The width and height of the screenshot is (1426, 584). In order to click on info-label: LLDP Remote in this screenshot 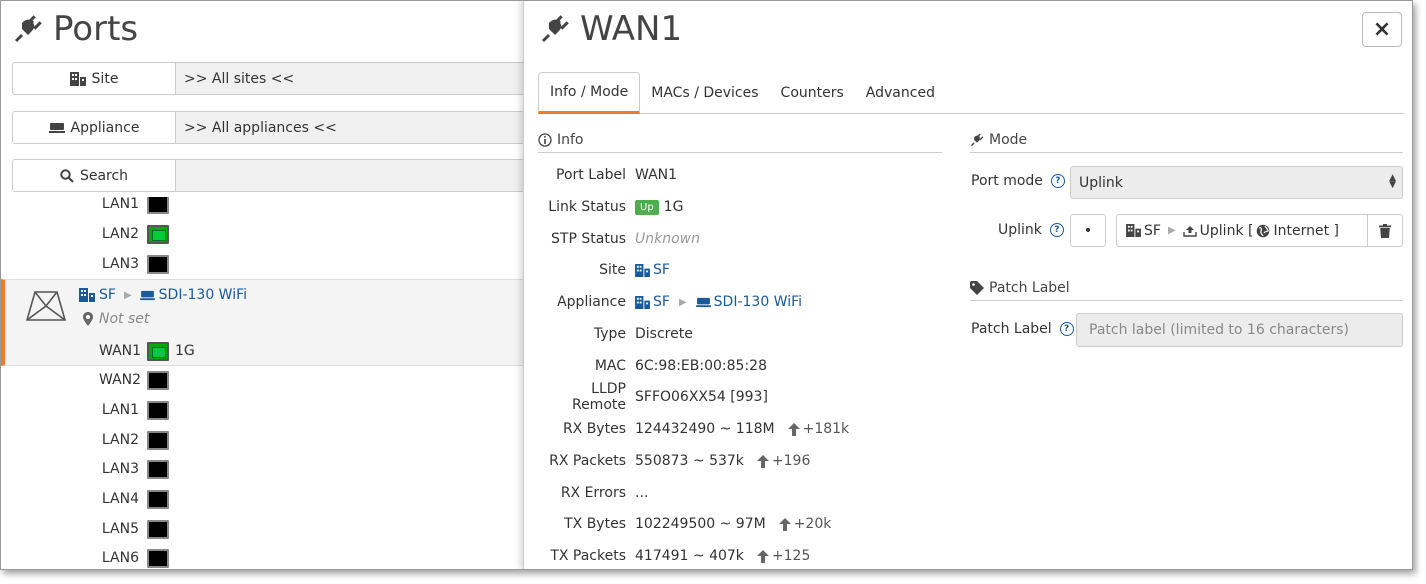, I will do `click(598, 397)`.